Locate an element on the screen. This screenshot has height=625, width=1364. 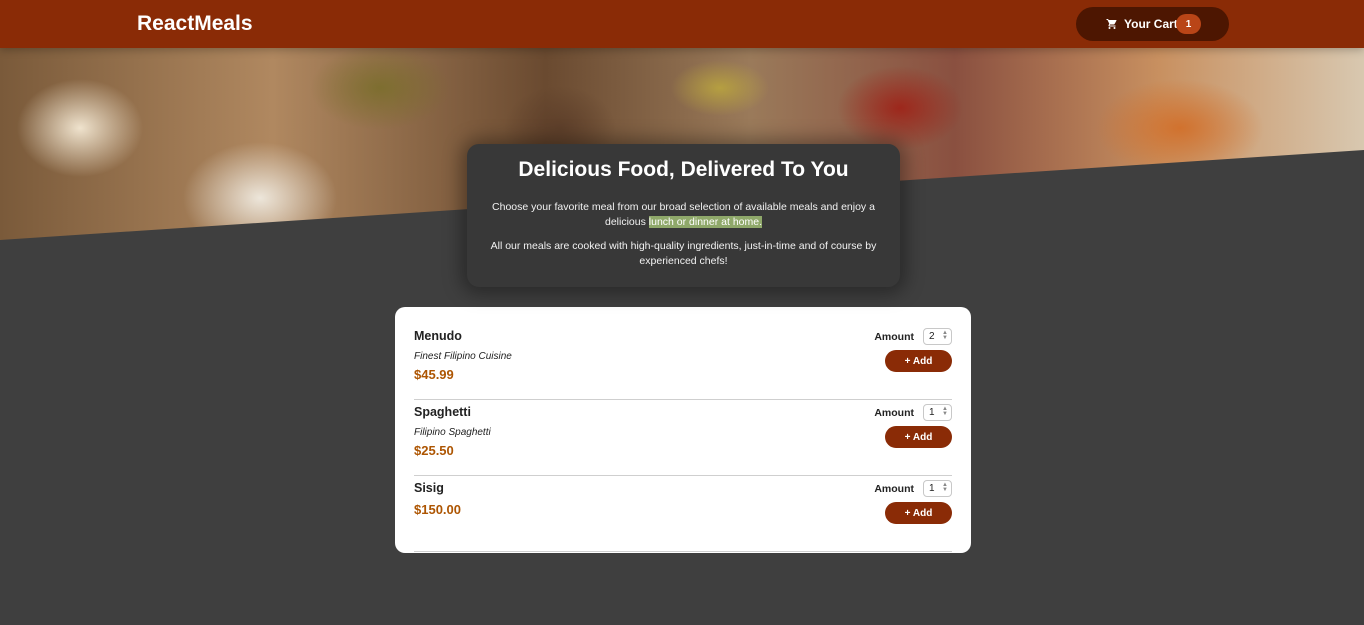
meal-name: Sisig is located at coordinates (429, 488).